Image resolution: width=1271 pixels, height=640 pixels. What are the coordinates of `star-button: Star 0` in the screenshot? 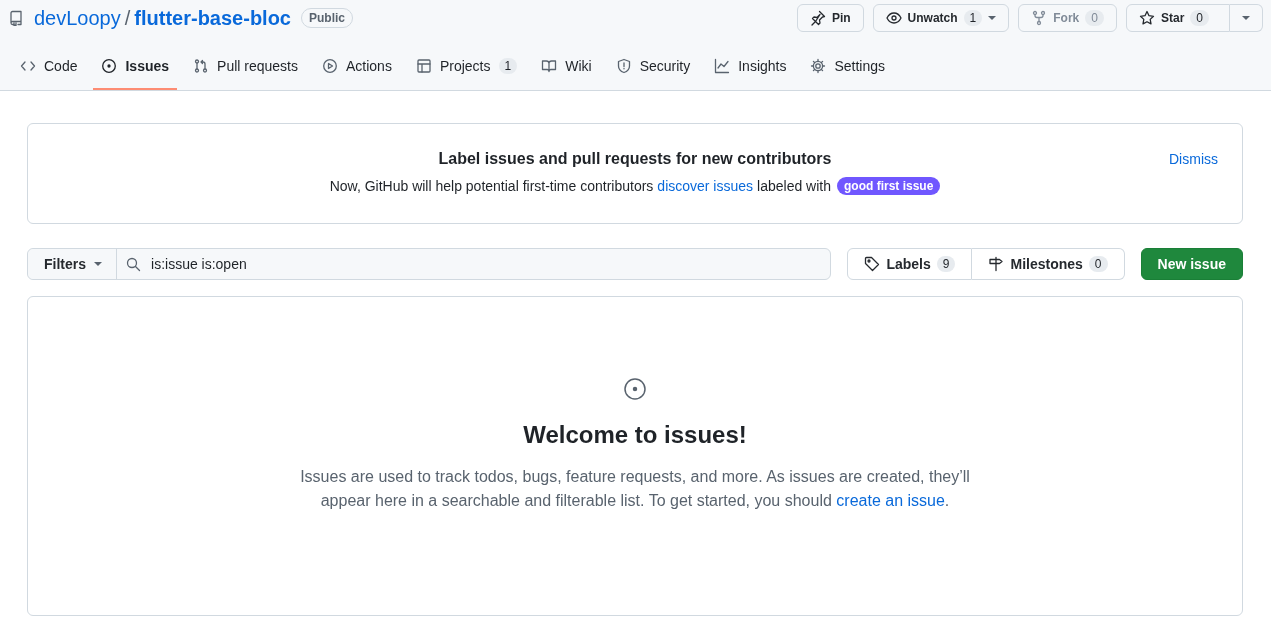 It's located at (1177, 18).